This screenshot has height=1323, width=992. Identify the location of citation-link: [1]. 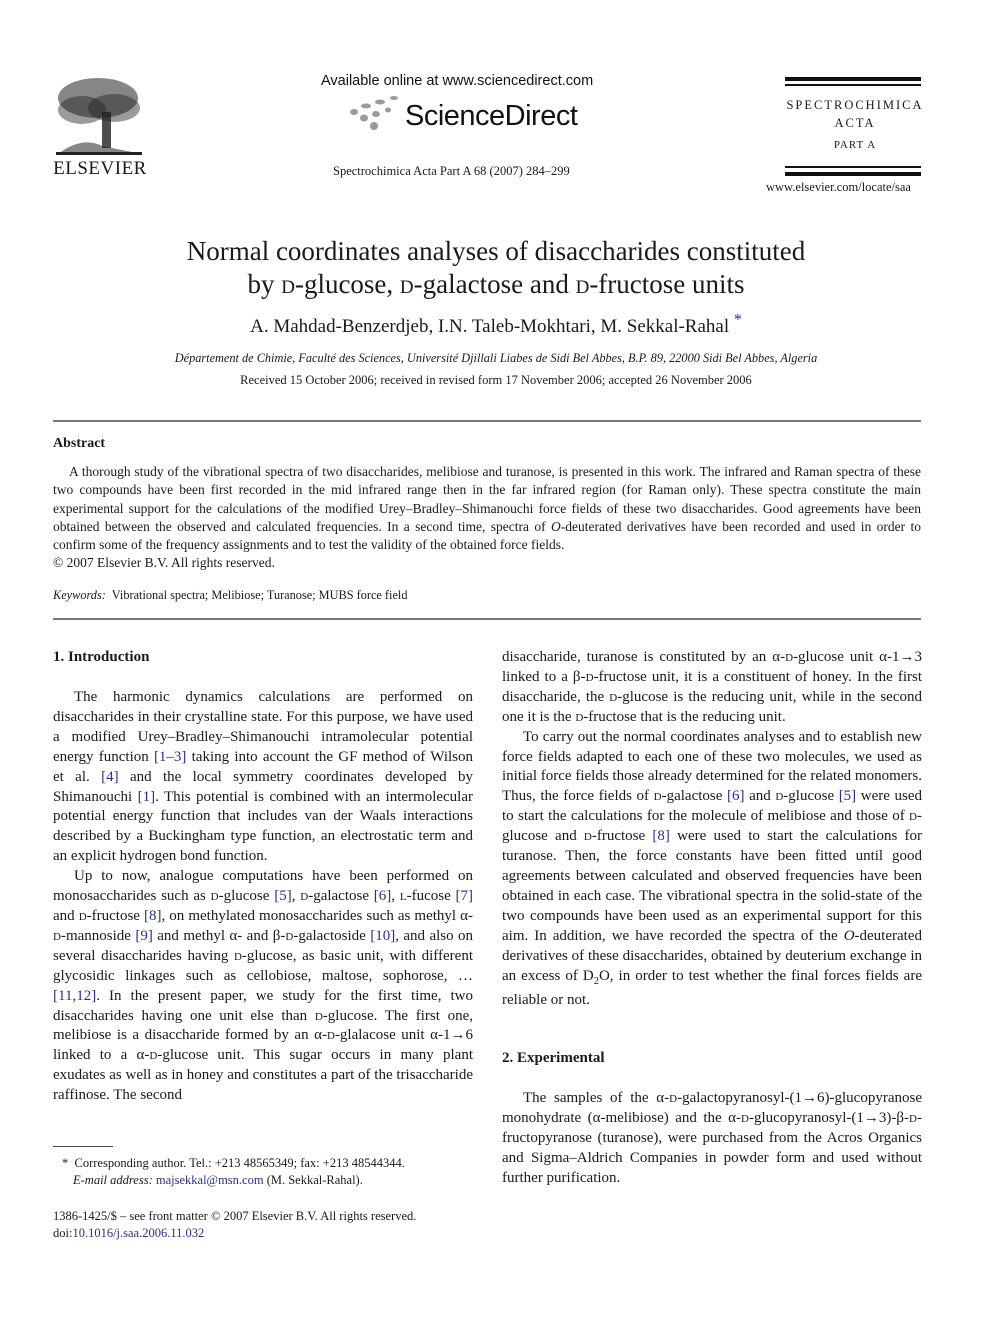
(147, 797).